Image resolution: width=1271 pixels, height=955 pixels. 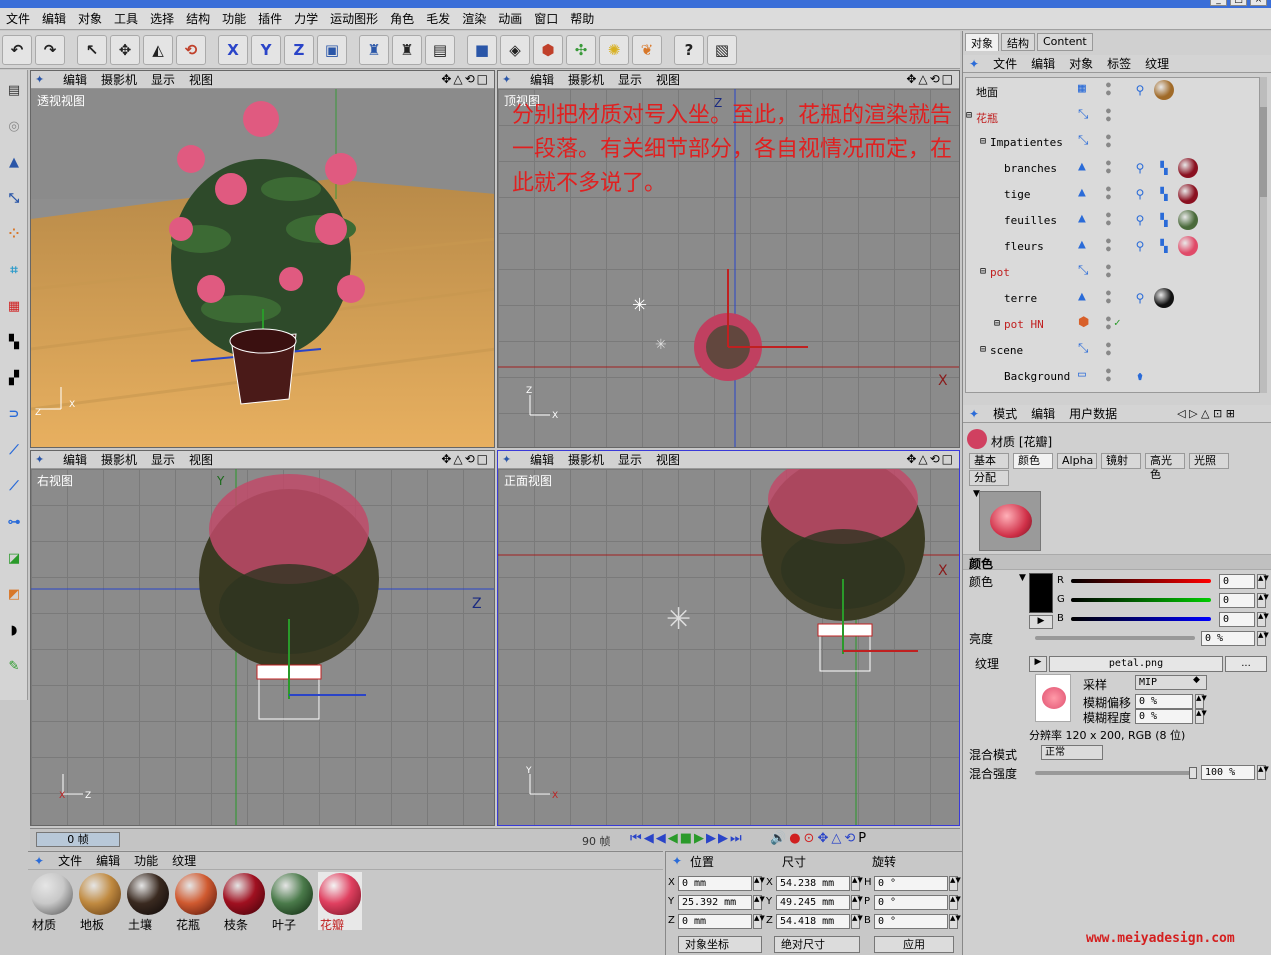 I want to click on object-name: tige, so click(x=1017, y=194).